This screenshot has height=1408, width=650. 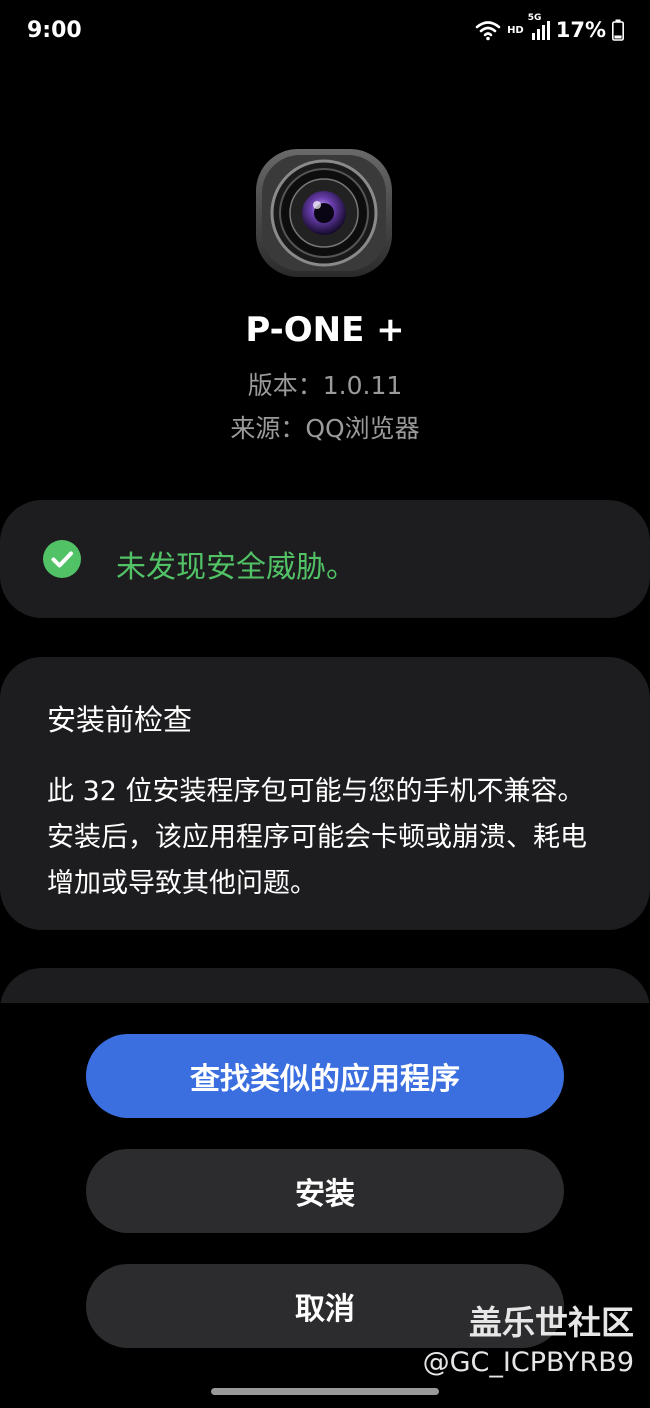 I want to click on signal-icon: 5G, so click(x=539, y=27).